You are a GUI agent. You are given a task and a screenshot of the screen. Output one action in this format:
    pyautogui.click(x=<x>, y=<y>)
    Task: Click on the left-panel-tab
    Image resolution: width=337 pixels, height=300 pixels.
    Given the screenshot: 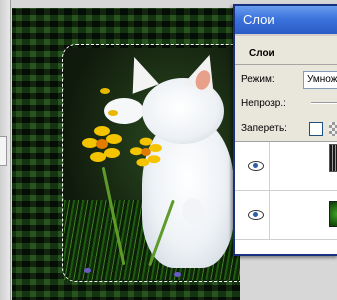 What is the action you would take?
    pyautogui.click(x=3, y=151)
    